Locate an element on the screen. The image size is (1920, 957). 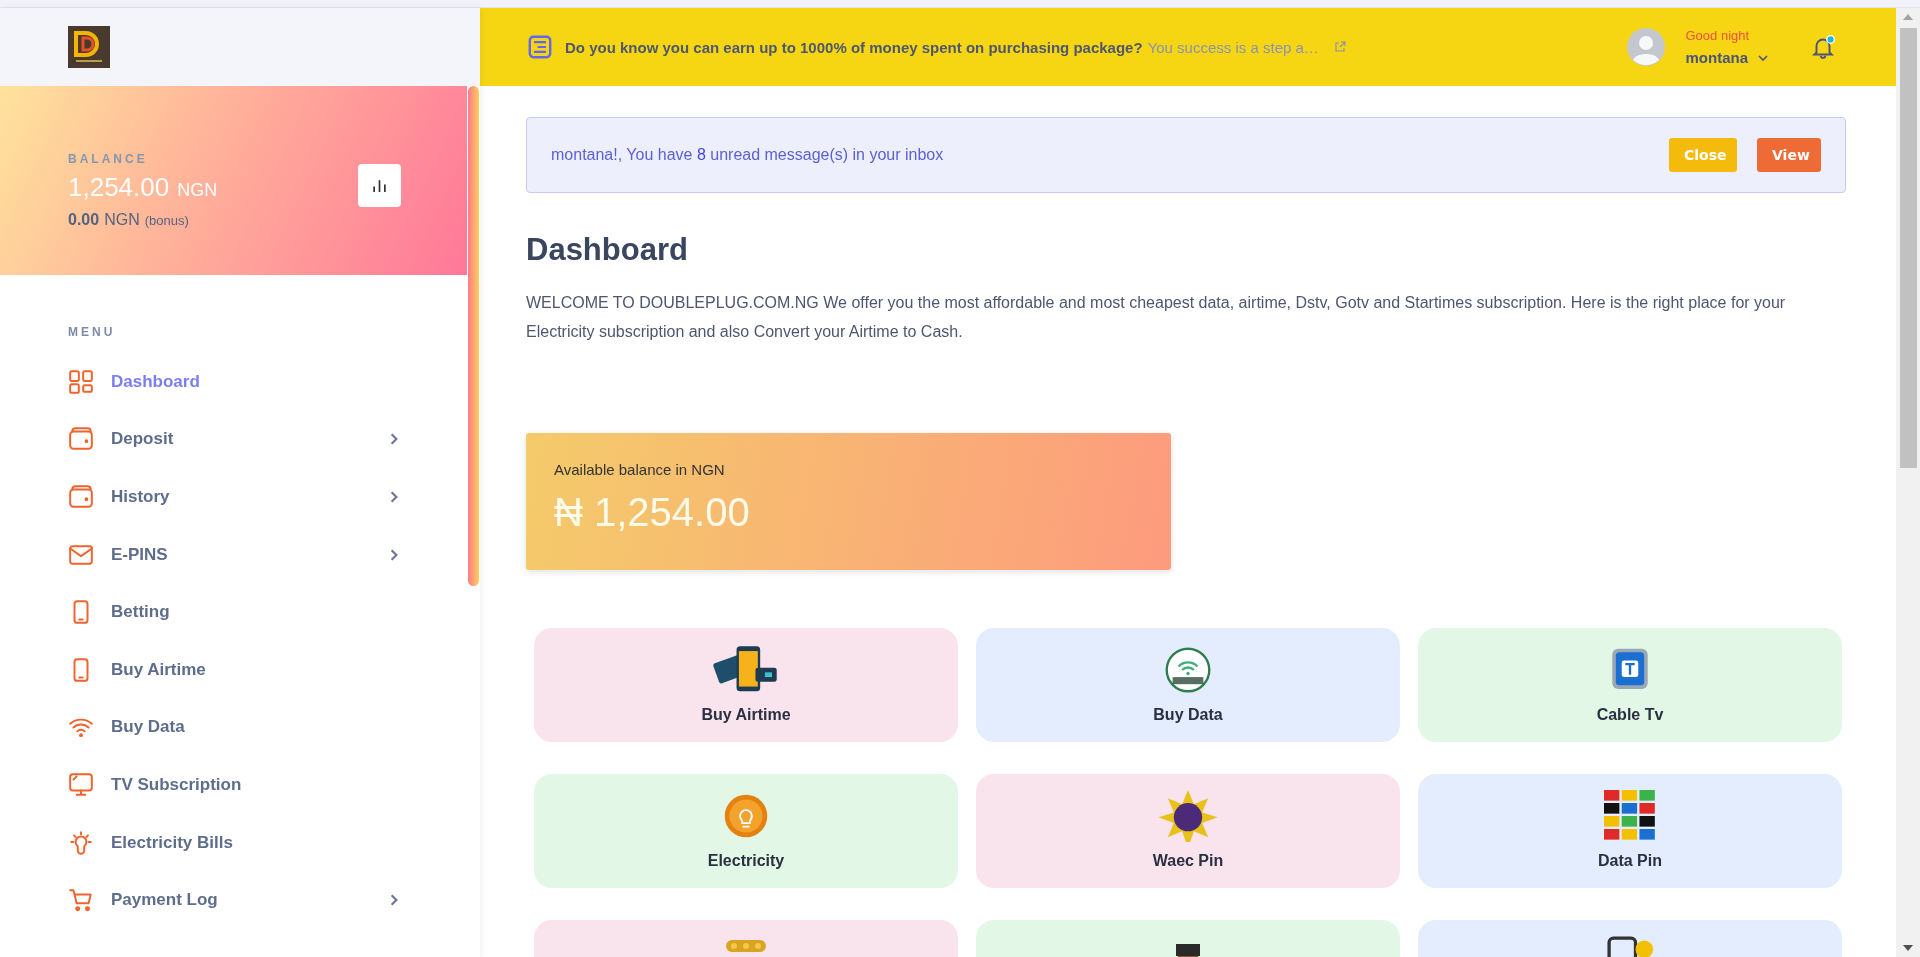
service-card: Cable Tv is located at coordinates (1630, 685).